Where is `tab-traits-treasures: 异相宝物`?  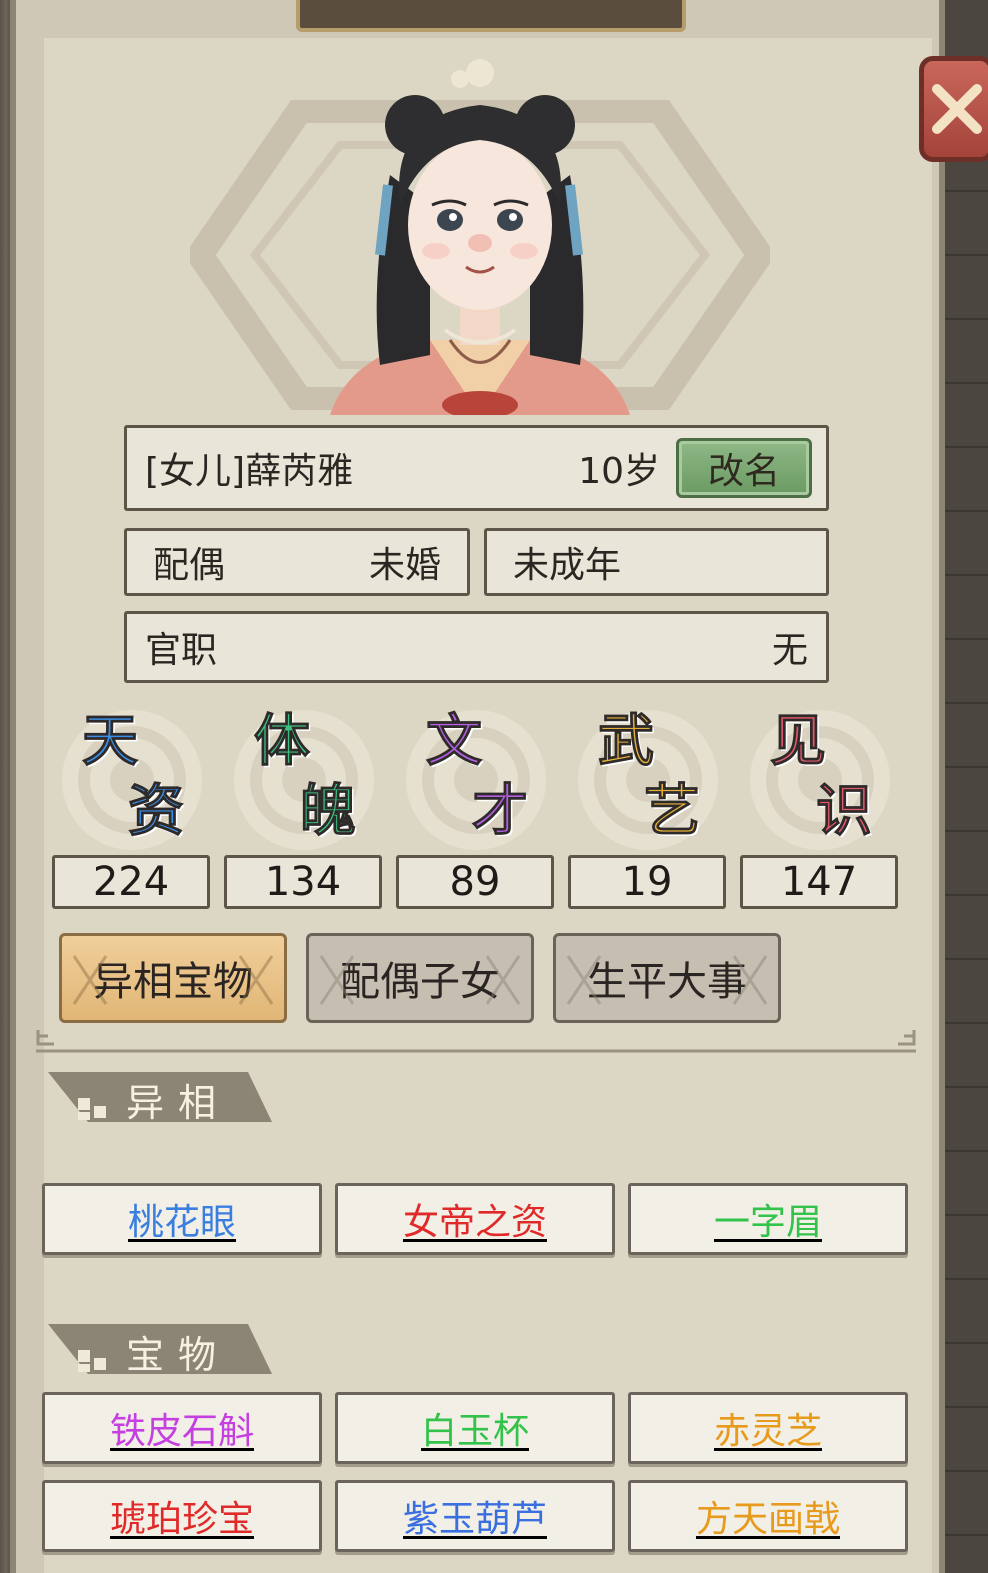 tab-traits-treasures: 异相宝物 is located at coordinates (173, 978).